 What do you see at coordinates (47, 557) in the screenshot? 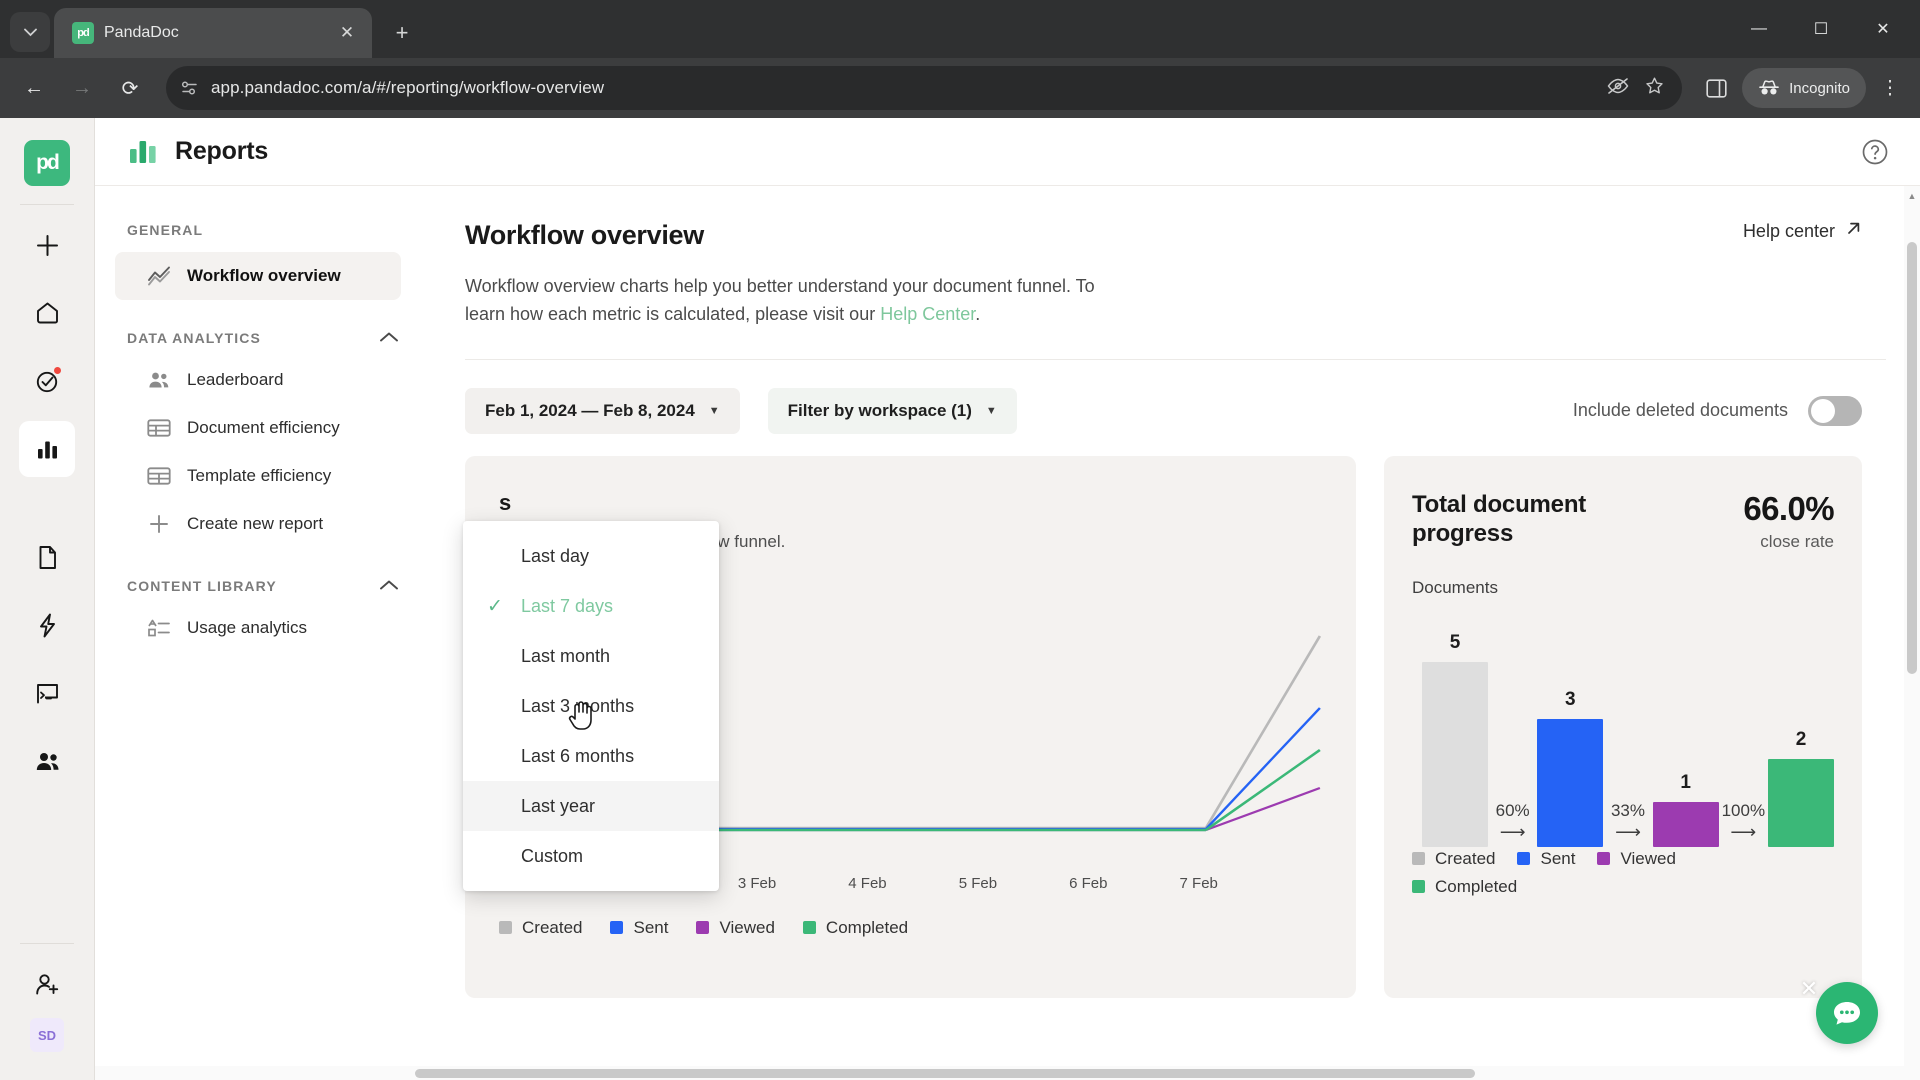
I see `rail-item-documents` at bounding box center [47, 557].